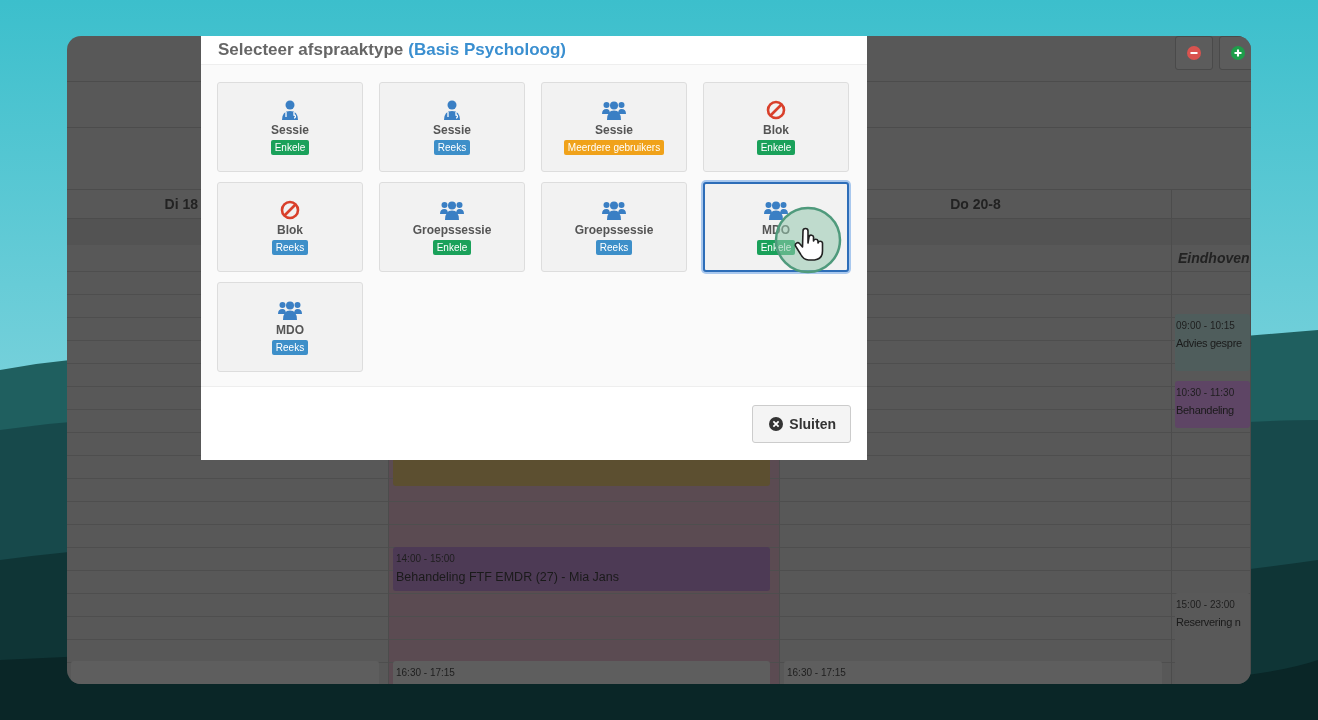  What do you see at coordinates (487, 50) in the screenshot?
I see `dialog-subtitle: (Basis Psycholoog)` at bounding box center [487, 50].